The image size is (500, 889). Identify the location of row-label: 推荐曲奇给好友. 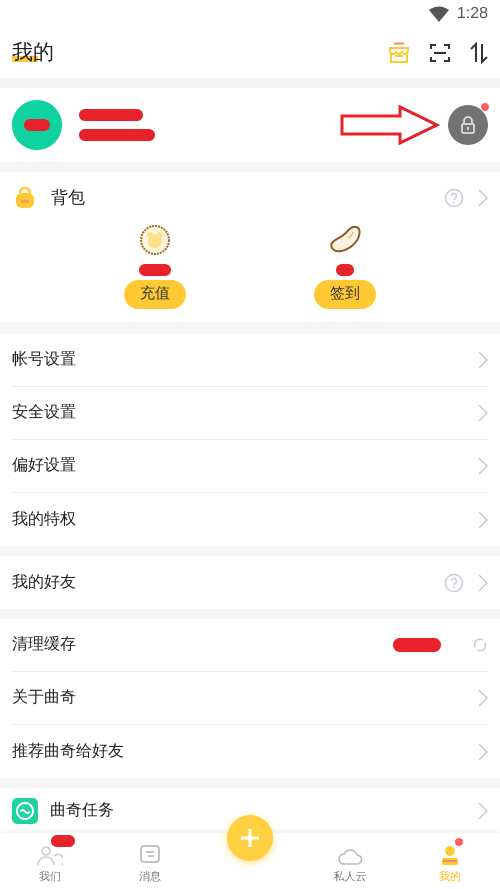
(68, 752).